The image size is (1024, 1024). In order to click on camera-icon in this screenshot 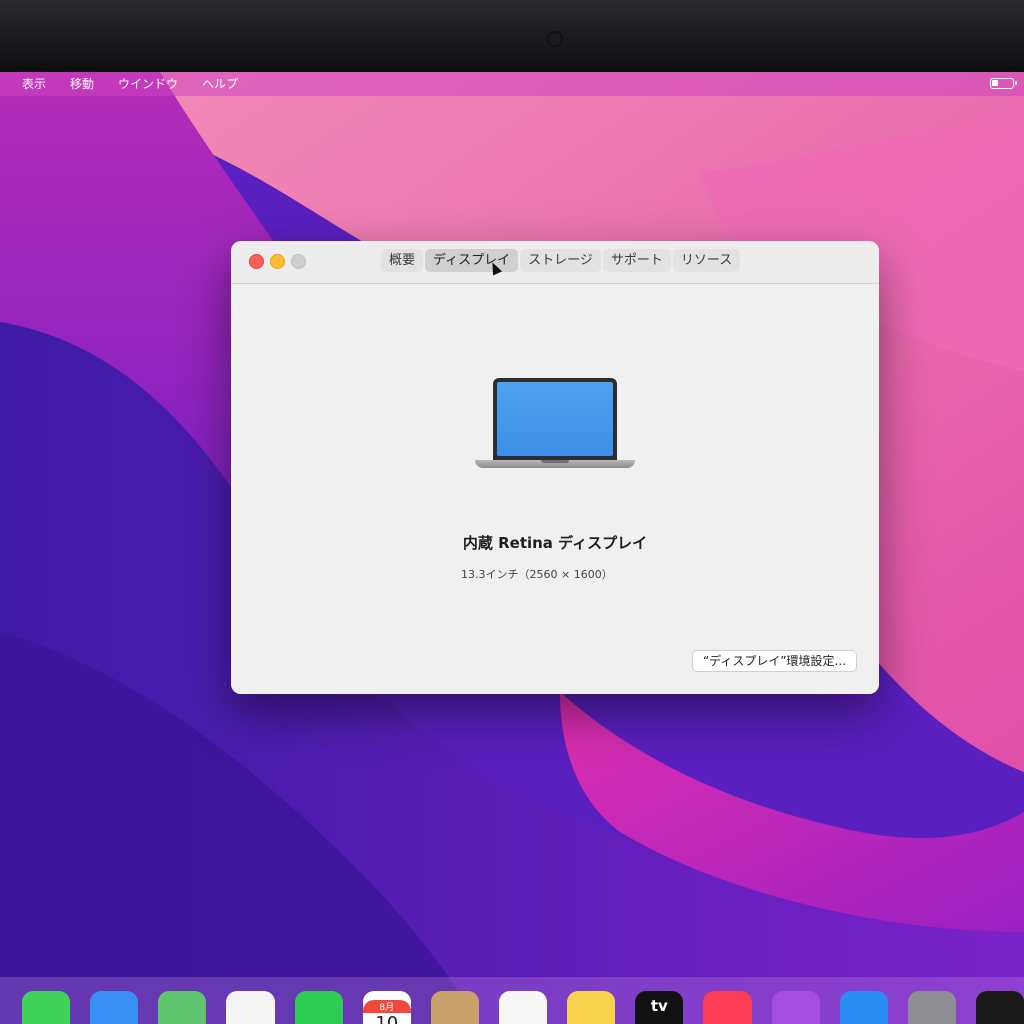, I will do `click(555, 39)`.